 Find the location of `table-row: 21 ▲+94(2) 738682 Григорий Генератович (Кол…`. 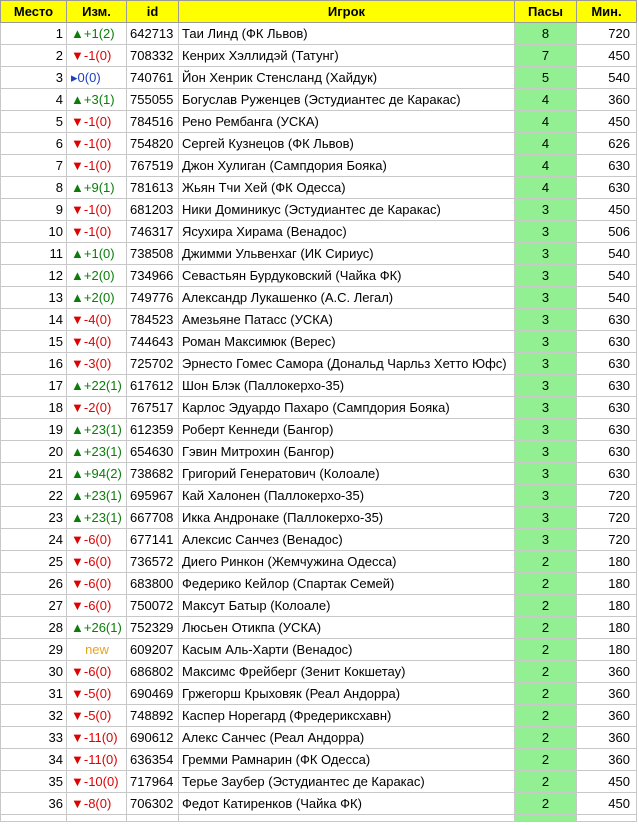

table-row: 21 ▲+94(2) 738682 Григорий Генератович (Кол… is located at coordinates (318, 473).